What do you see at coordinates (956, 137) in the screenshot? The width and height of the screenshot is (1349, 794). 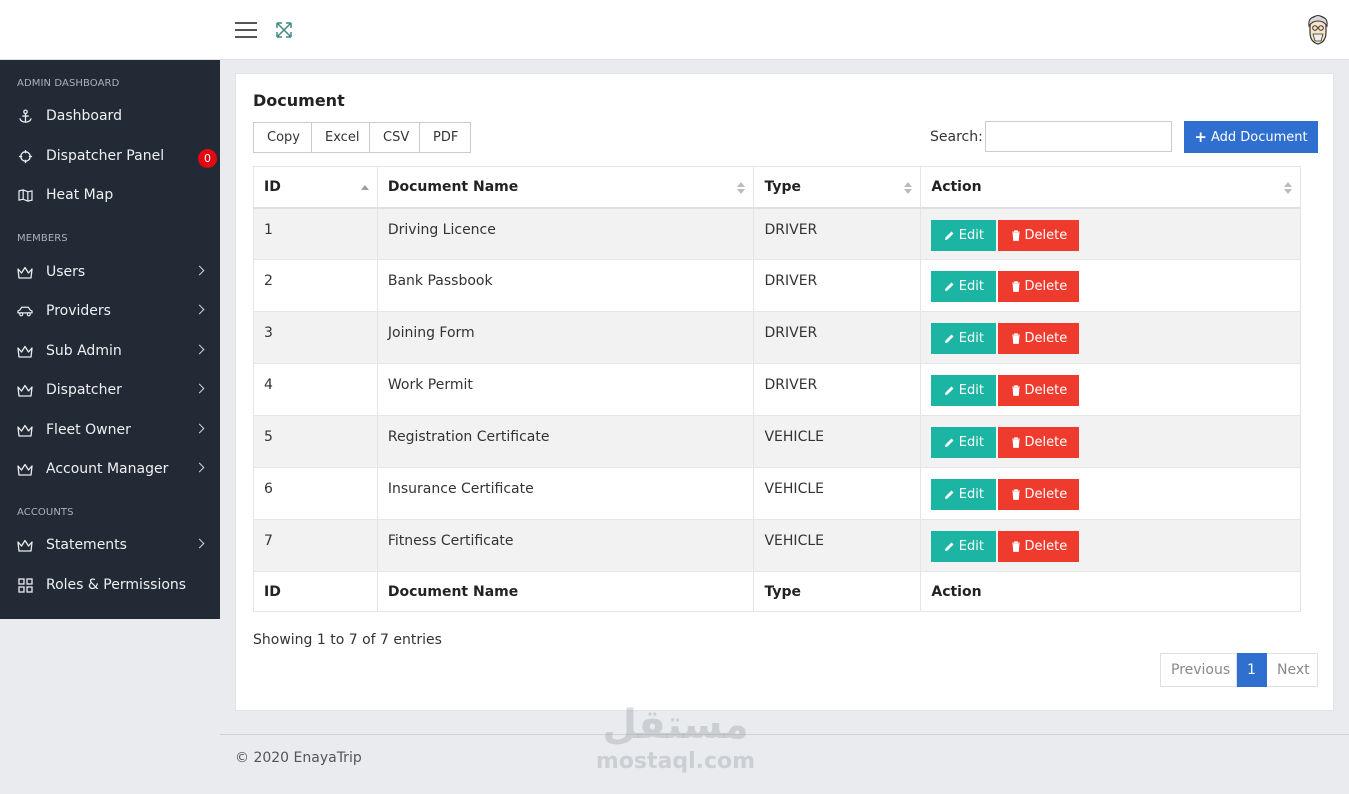 I see `search-label: Search:` at bounding box center [956, 137].